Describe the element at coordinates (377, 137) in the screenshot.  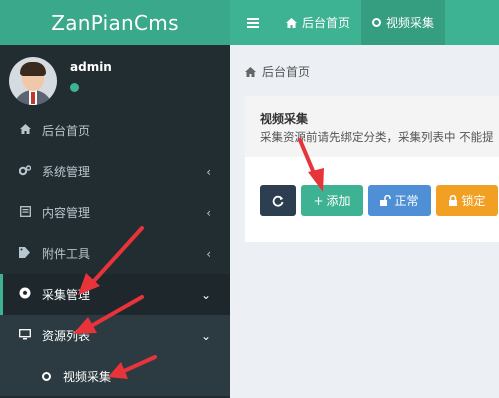
I see `box-description: 采集资源前请先绑定分类，采集列表中 不能提` at that location.